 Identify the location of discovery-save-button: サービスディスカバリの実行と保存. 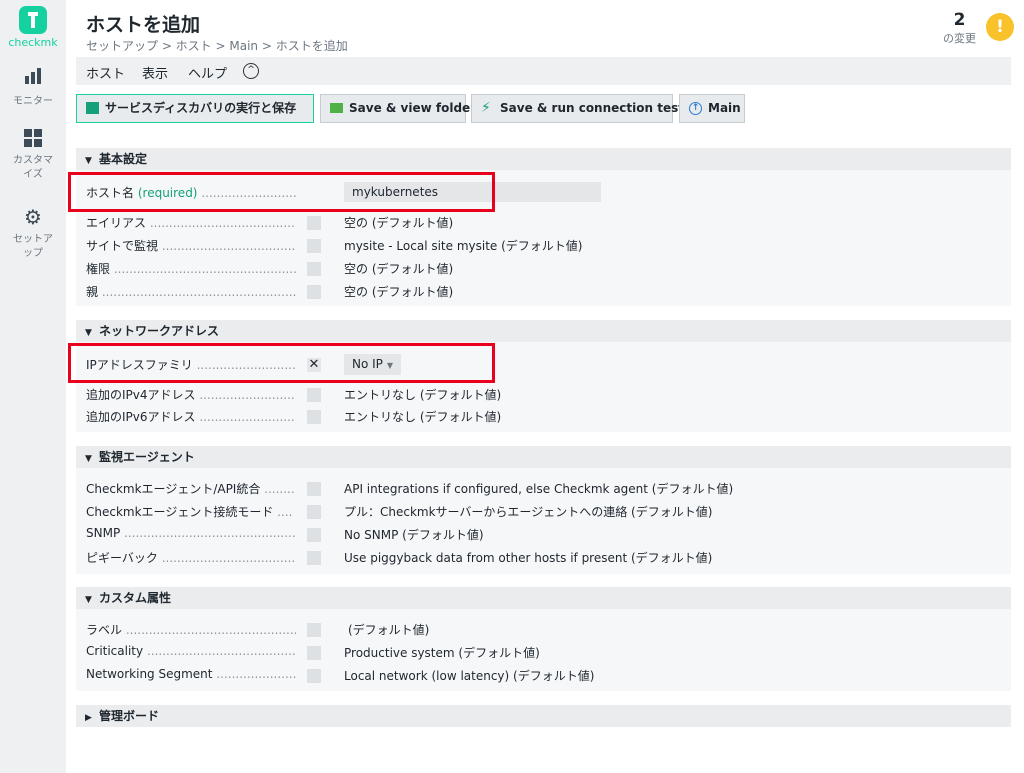
(195, 108).